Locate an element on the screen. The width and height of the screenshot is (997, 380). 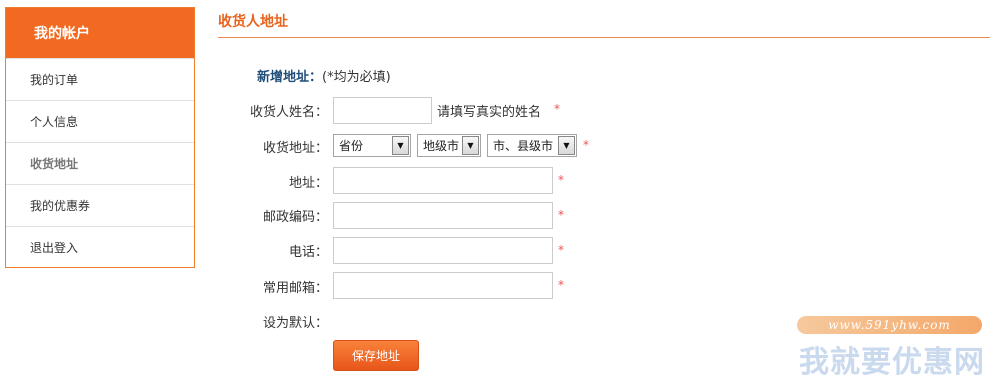
address-required-mark: * is located at coordinates (561, 180).